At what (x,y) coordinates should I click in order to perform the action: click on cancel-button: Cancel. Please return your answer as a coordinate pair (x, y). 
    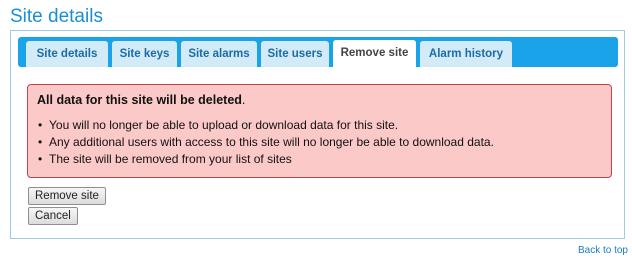
    Looking at the image, I should click on (53, 216).